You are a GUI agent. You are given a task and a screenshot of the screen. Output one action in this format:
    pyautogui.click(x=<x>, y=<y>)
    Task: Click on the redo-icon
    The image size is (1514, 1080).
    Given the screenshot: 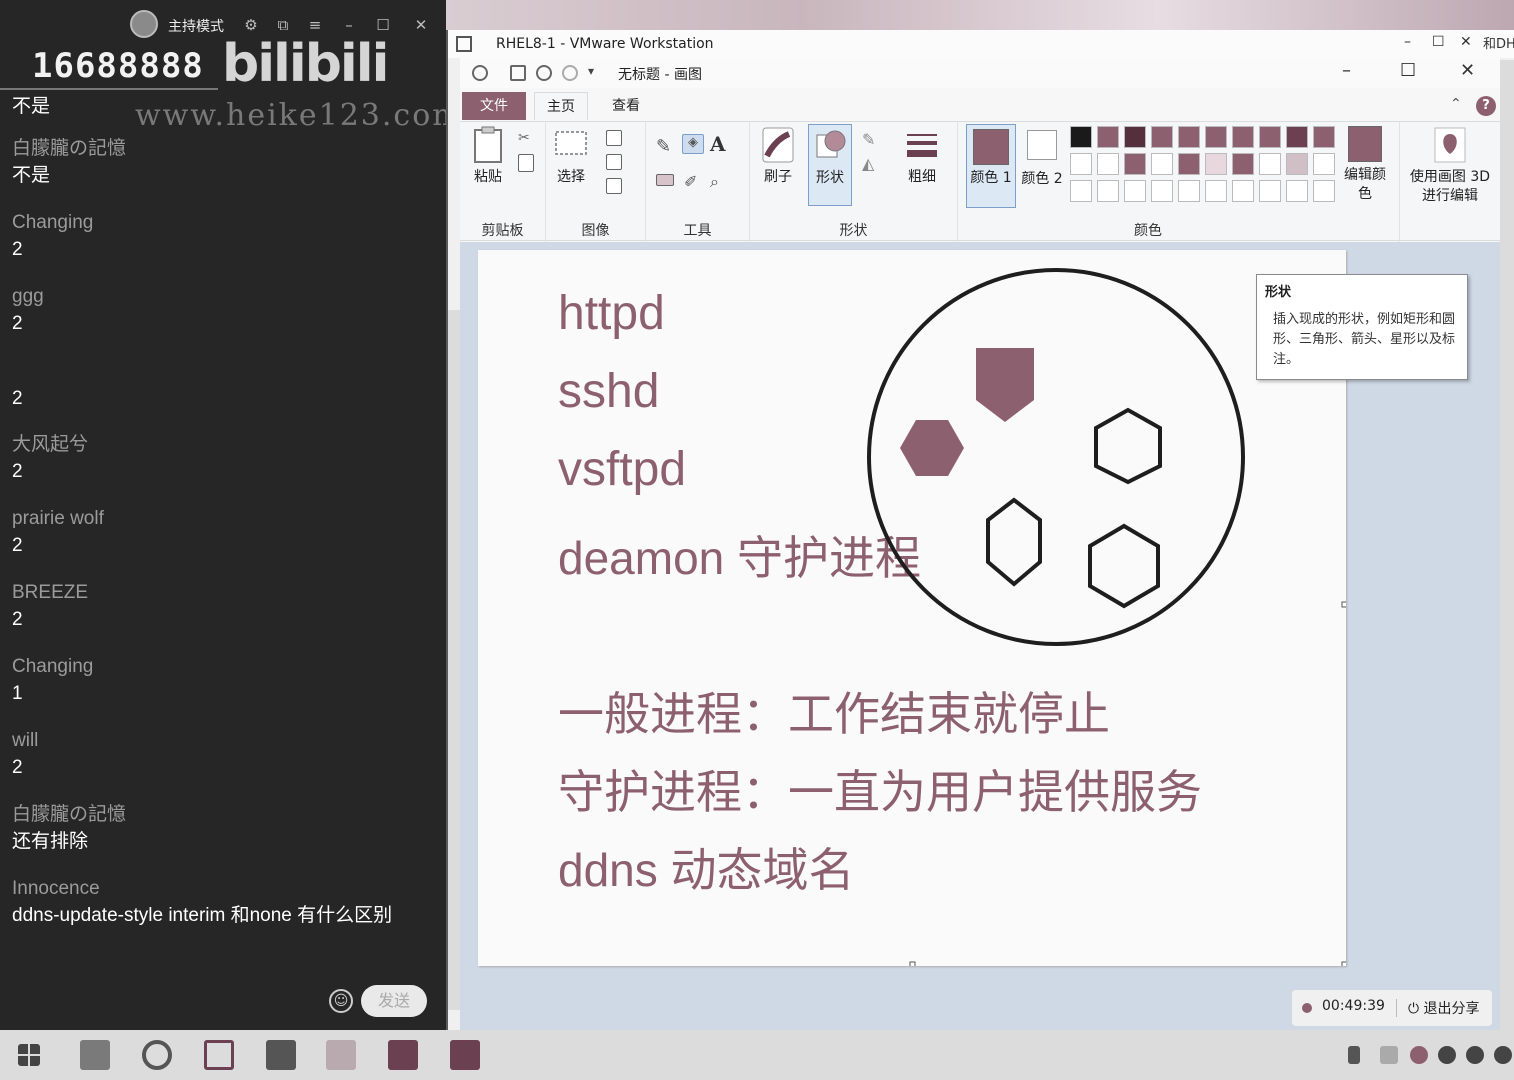 What is the action you would take?
    pyautogui.click(x=570, y=73)
    